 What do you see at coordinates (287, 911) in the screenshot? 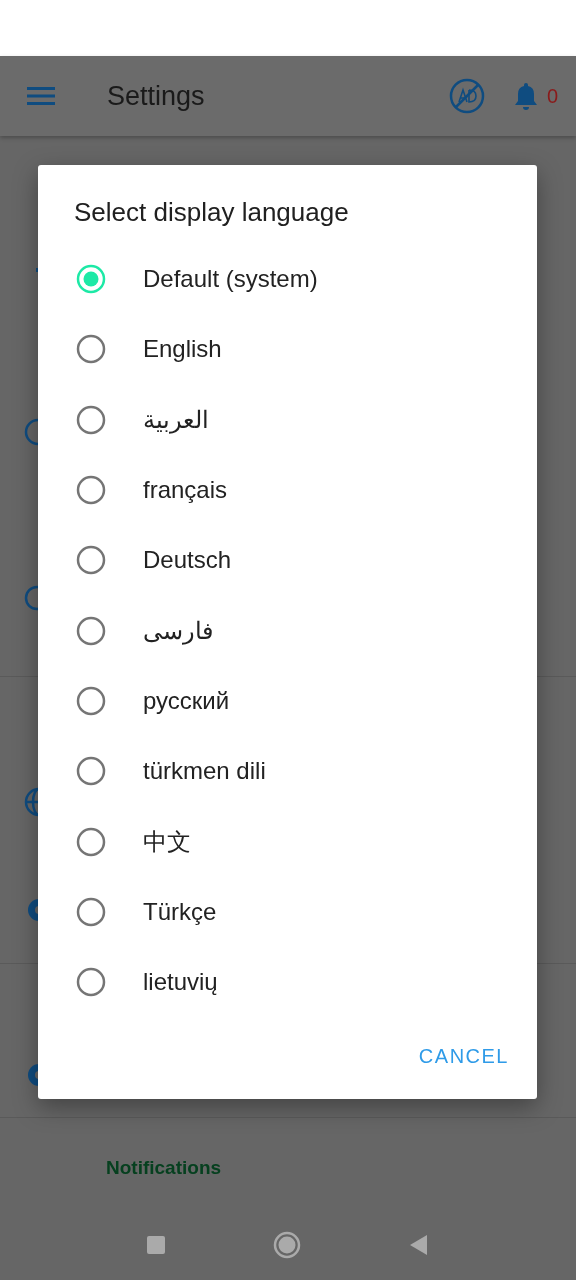
I see `language-option: Türkçe` at bounding box center [287, 911].